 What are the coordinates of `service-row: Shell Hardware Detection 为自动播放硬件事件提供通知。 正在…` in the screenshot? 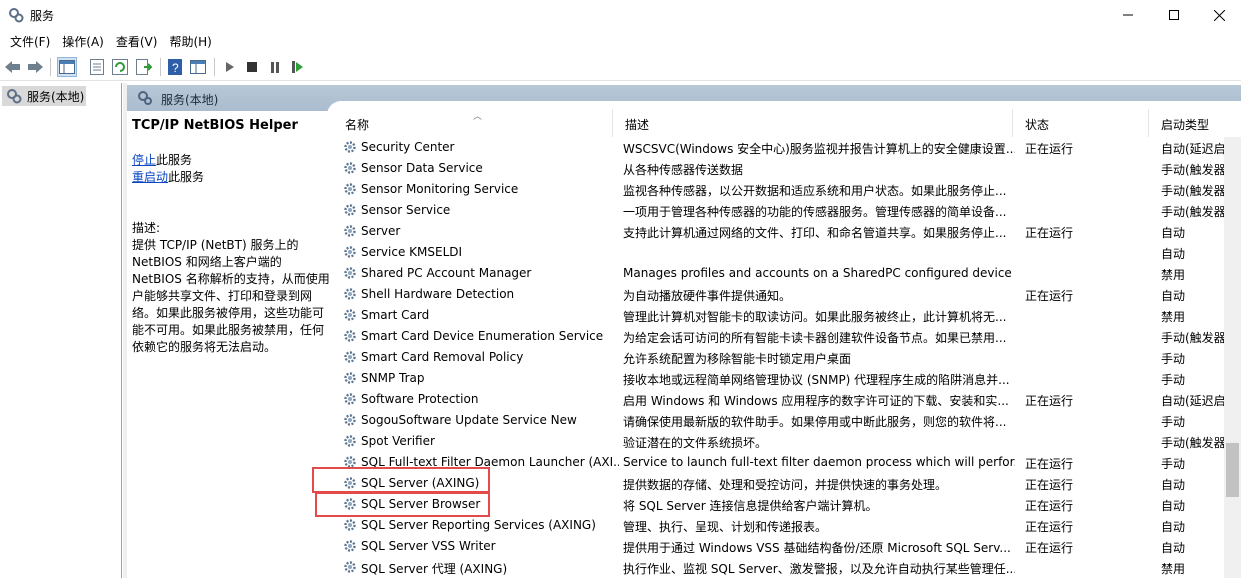 It's located at (787, 294).